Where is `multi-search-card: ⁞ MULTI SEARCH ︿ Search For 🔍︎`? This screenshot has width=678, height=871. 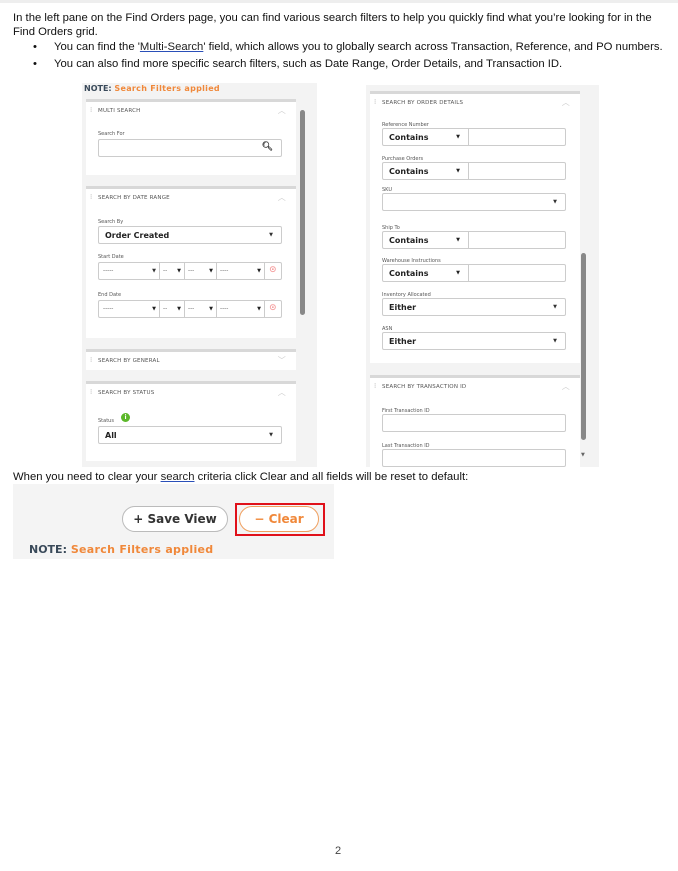
multi-search-card: ⁞ MULTI SEARCH ︿ Search For 🔍︎ is located at coordinates (191, 137).